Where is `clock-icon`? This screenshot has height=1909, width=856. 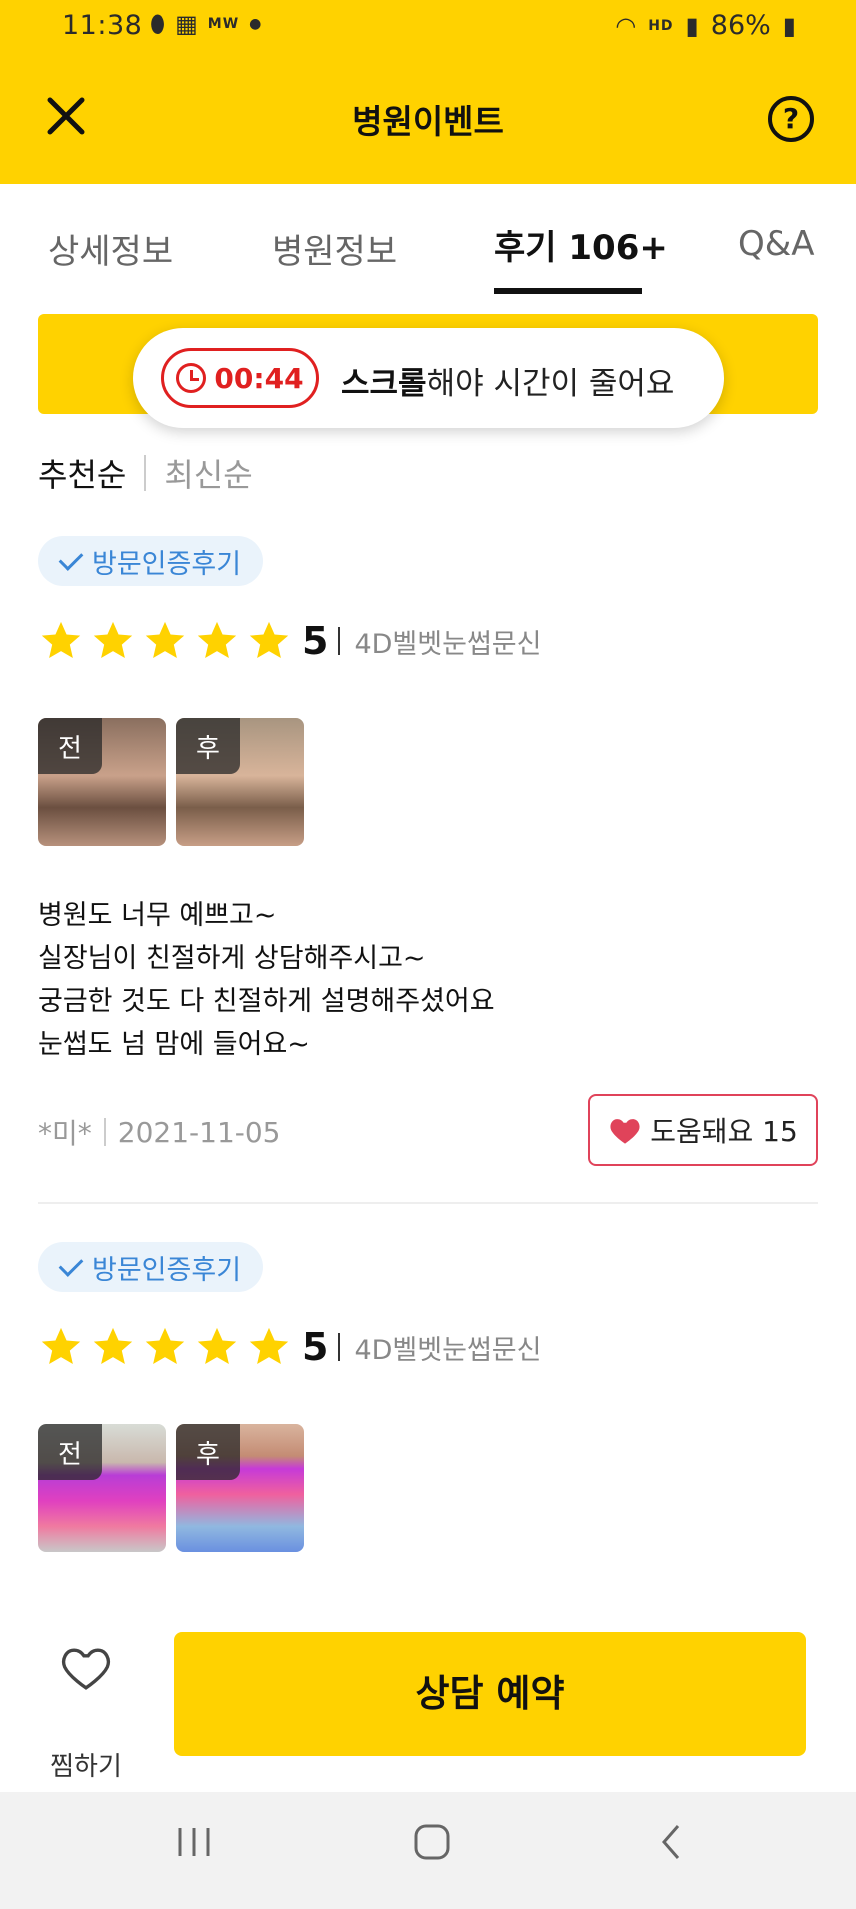 clock-icon is located at coordinates (191, 378).